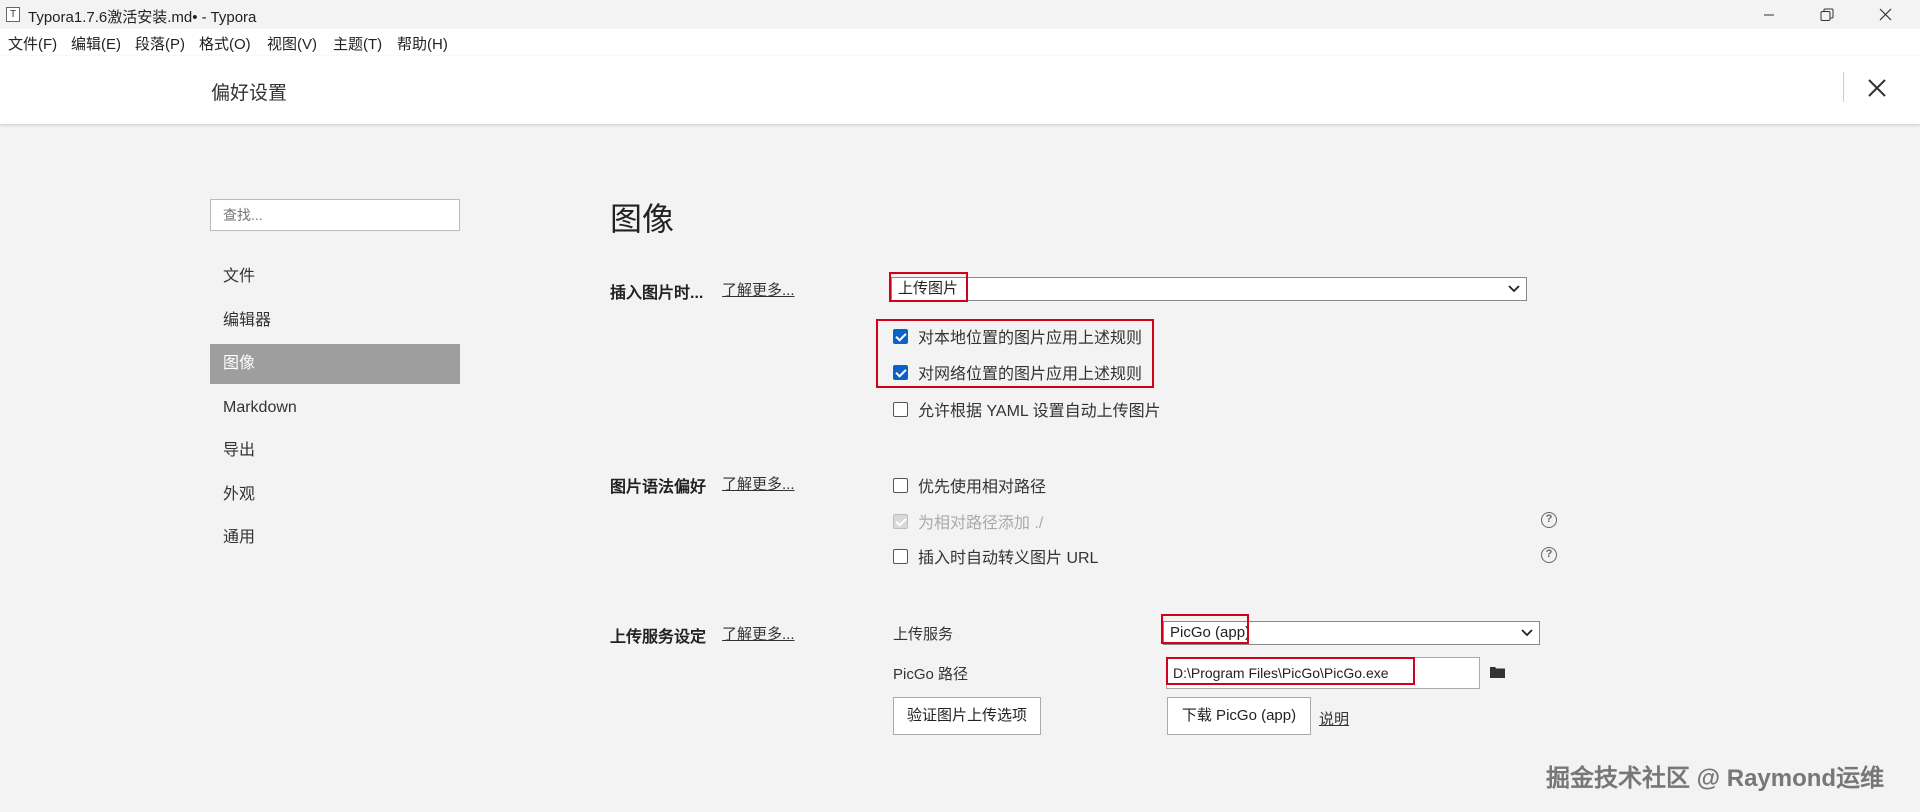  I want to click on checkbox-label: 为相对路径添加 ./, so click(981, 523).